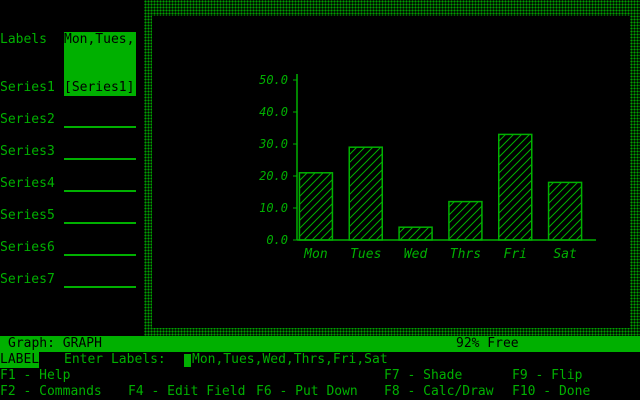 The height and width of the screenshot is (400, 640). Describe the element at coordinates (20, 360) in the screenshot. I see `mode-indicator: LABEL` at that location.